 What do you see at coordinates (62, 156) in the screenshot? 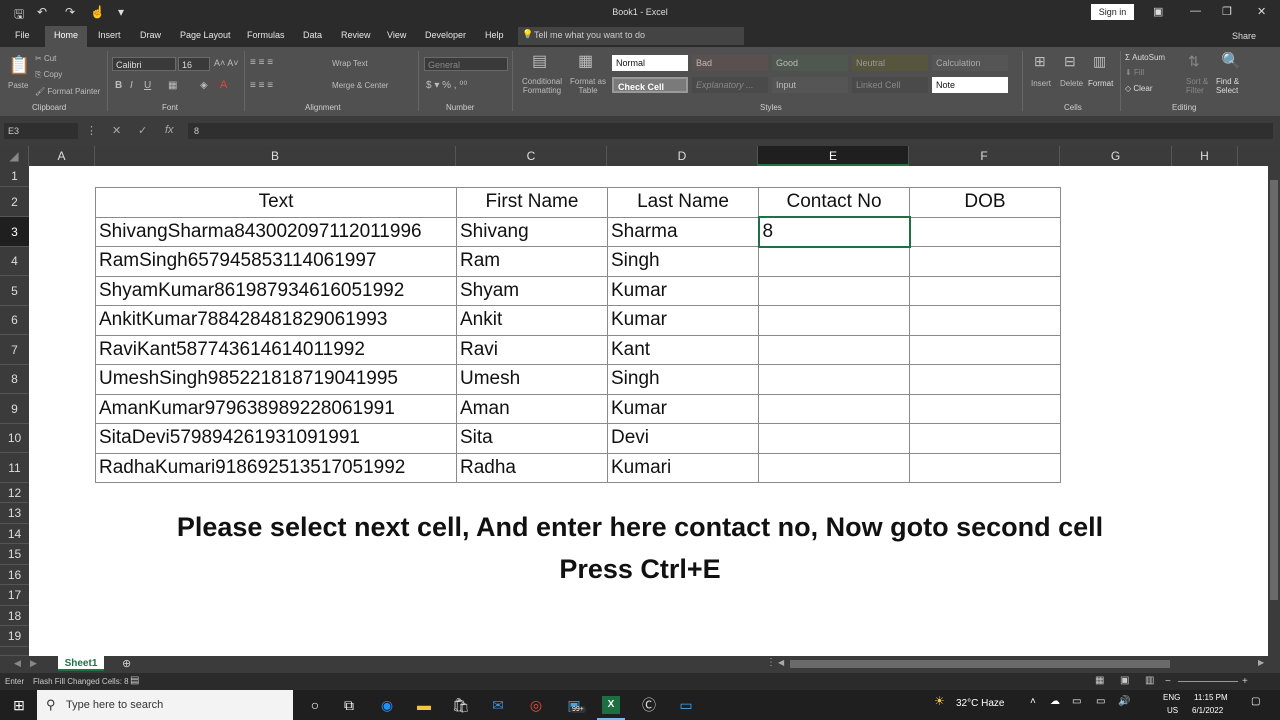
I see `column-header-a: A` at bounding box center [62, 156].